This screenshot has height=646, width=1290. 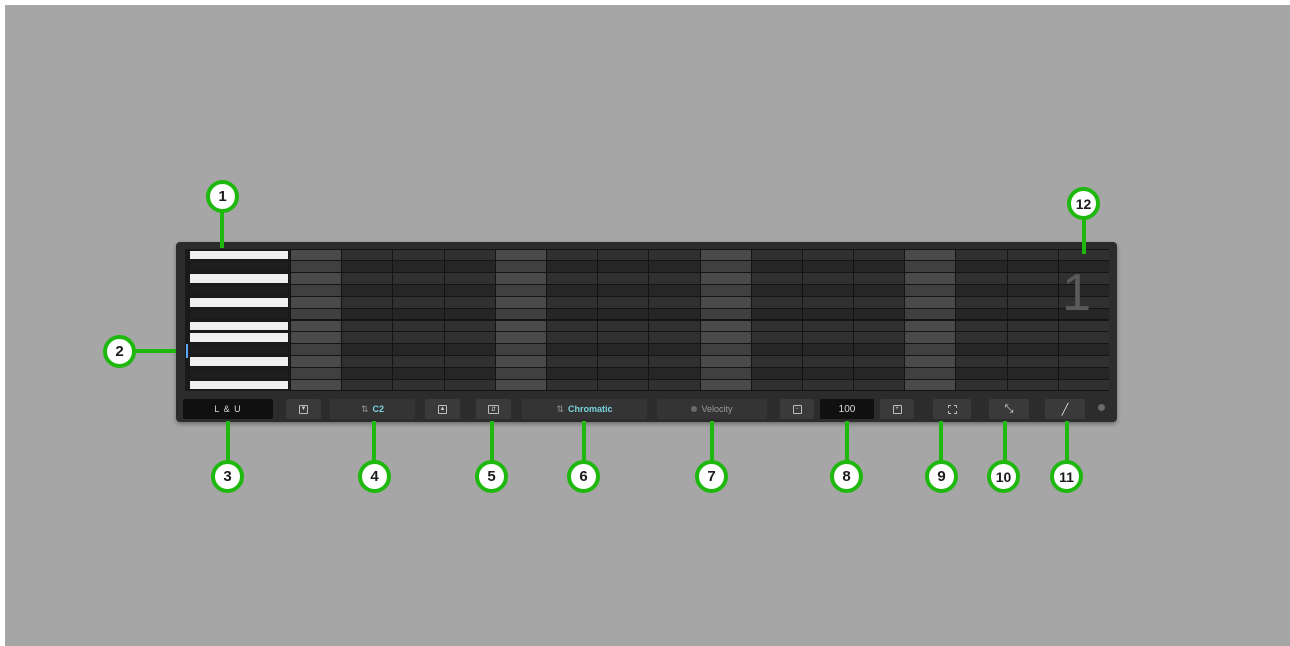 I want to click on octave-up-button: ▲, so click(x=442, y=409).